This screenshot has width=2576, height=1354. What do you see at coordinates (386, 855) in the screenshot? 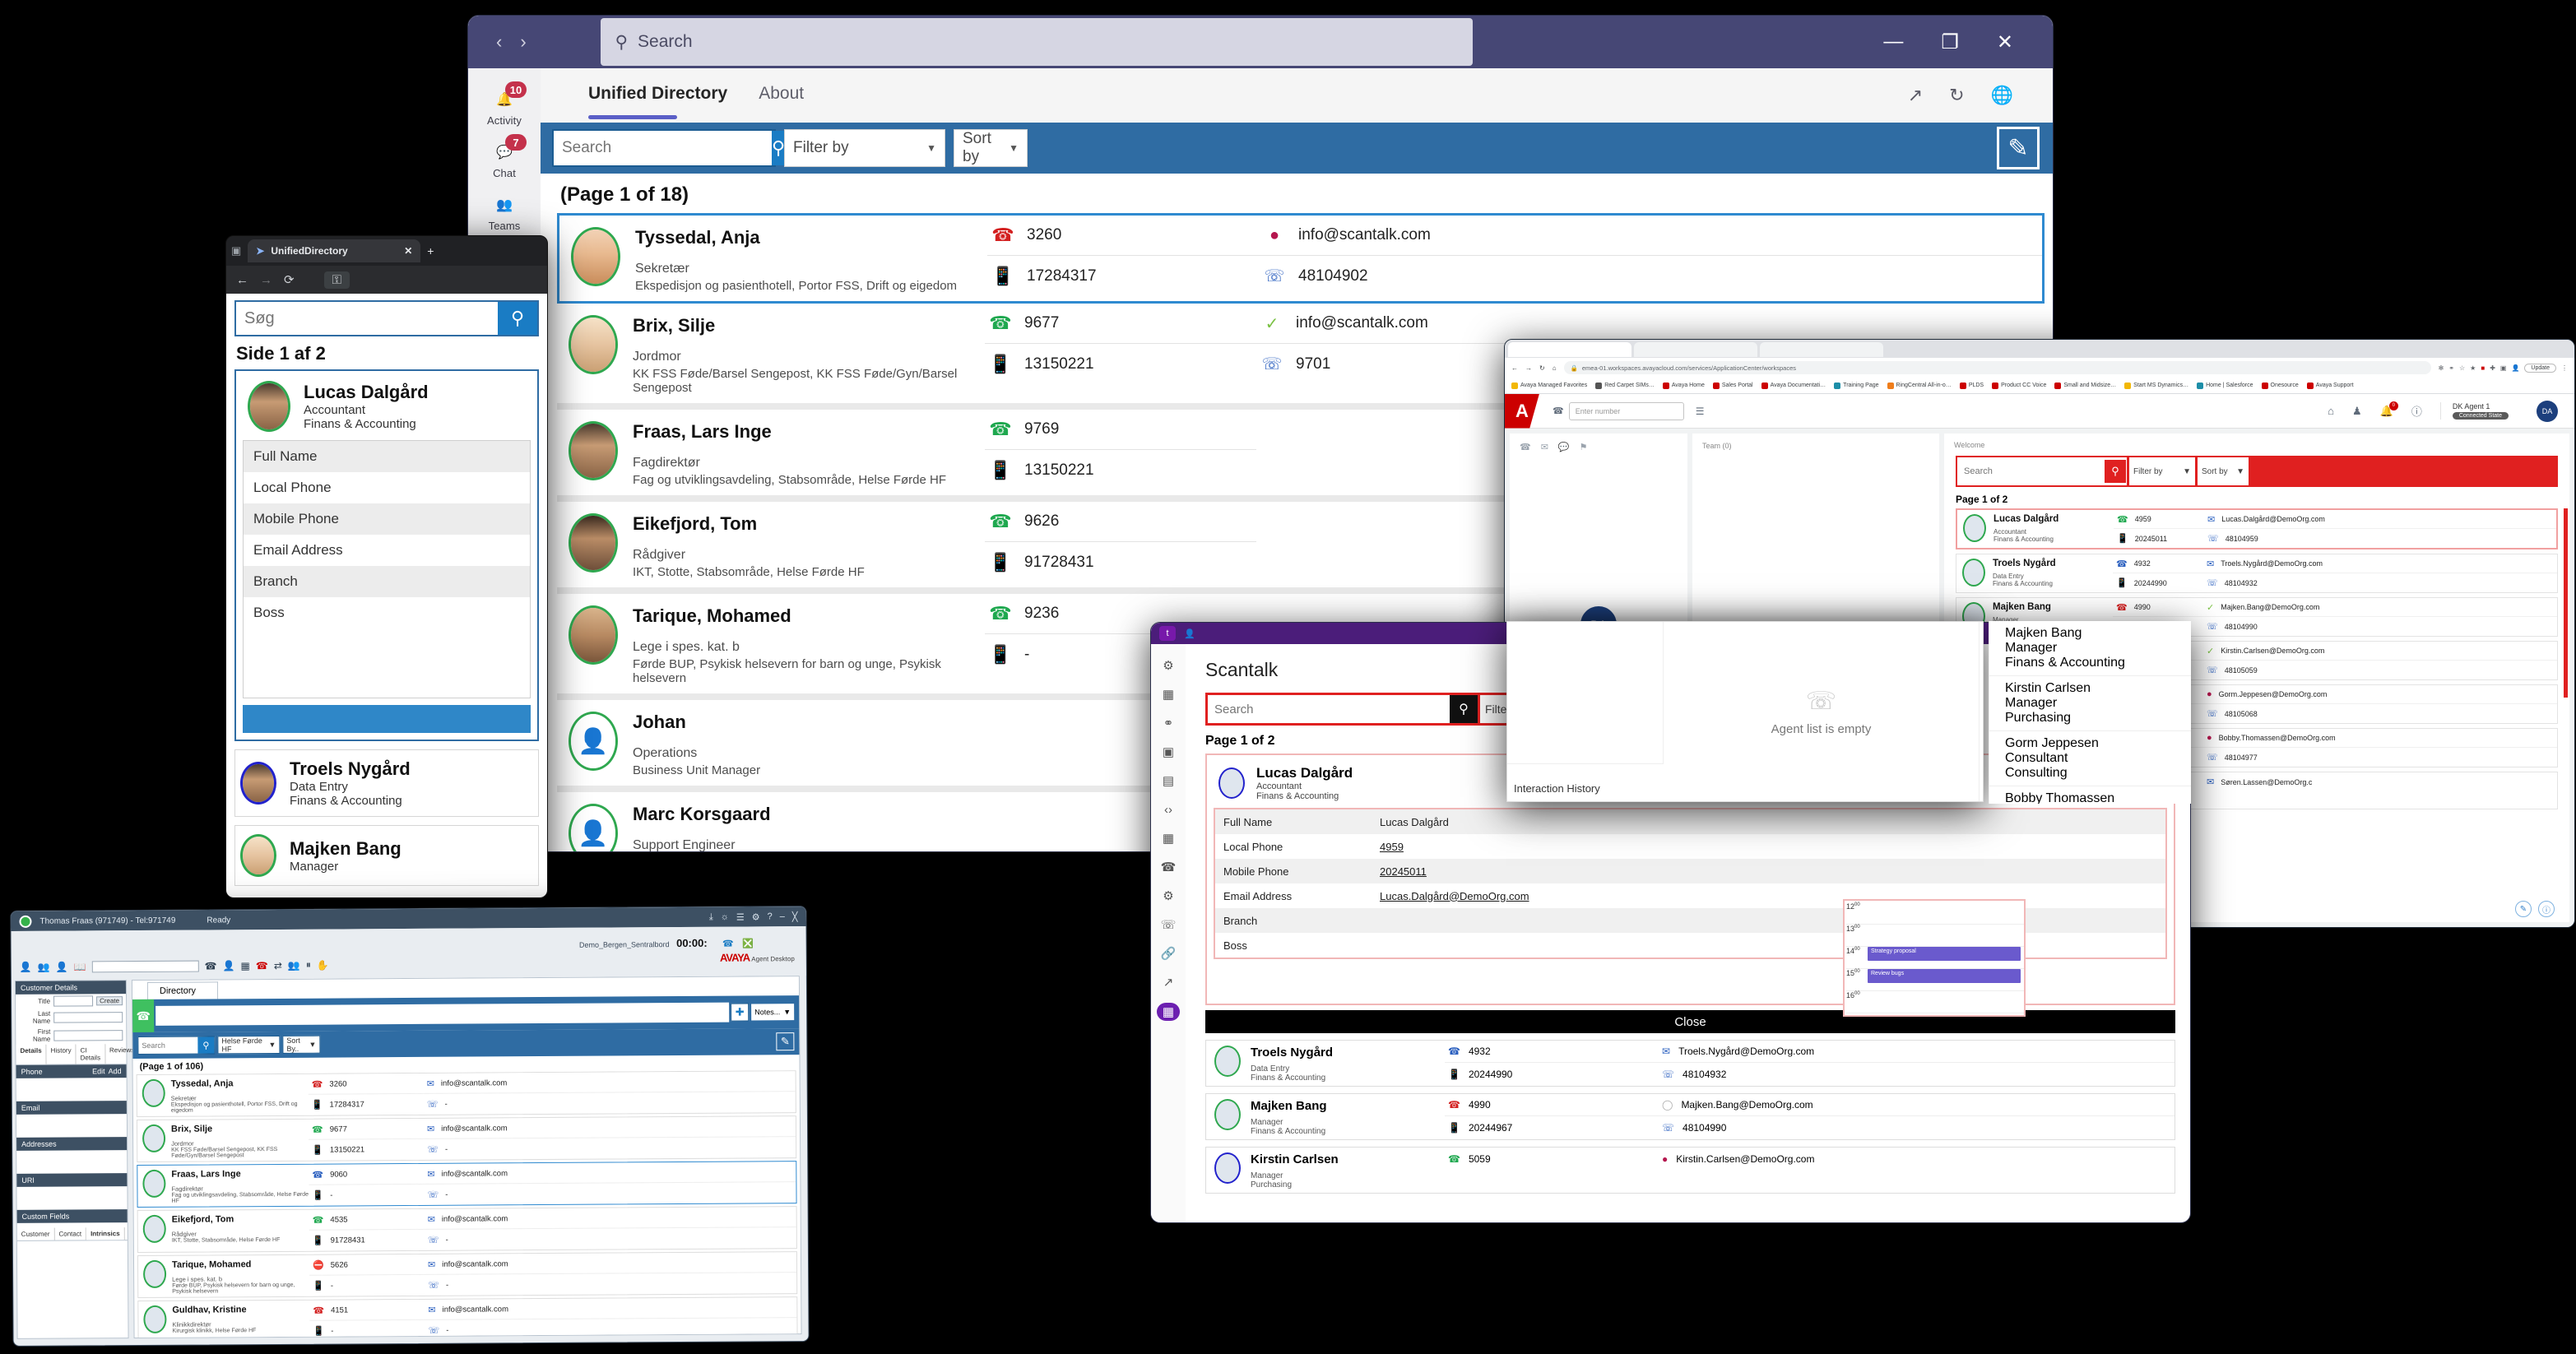
I see `list-item: Majken Bang Manager` at bounding box center [386, 855].